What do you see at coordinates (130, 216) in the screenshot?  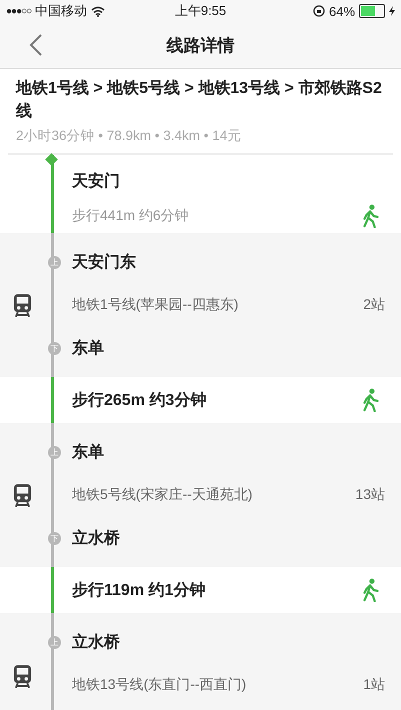 I see `walk-info: 步行441m 约6分钟` at bounding box center [130, 216].